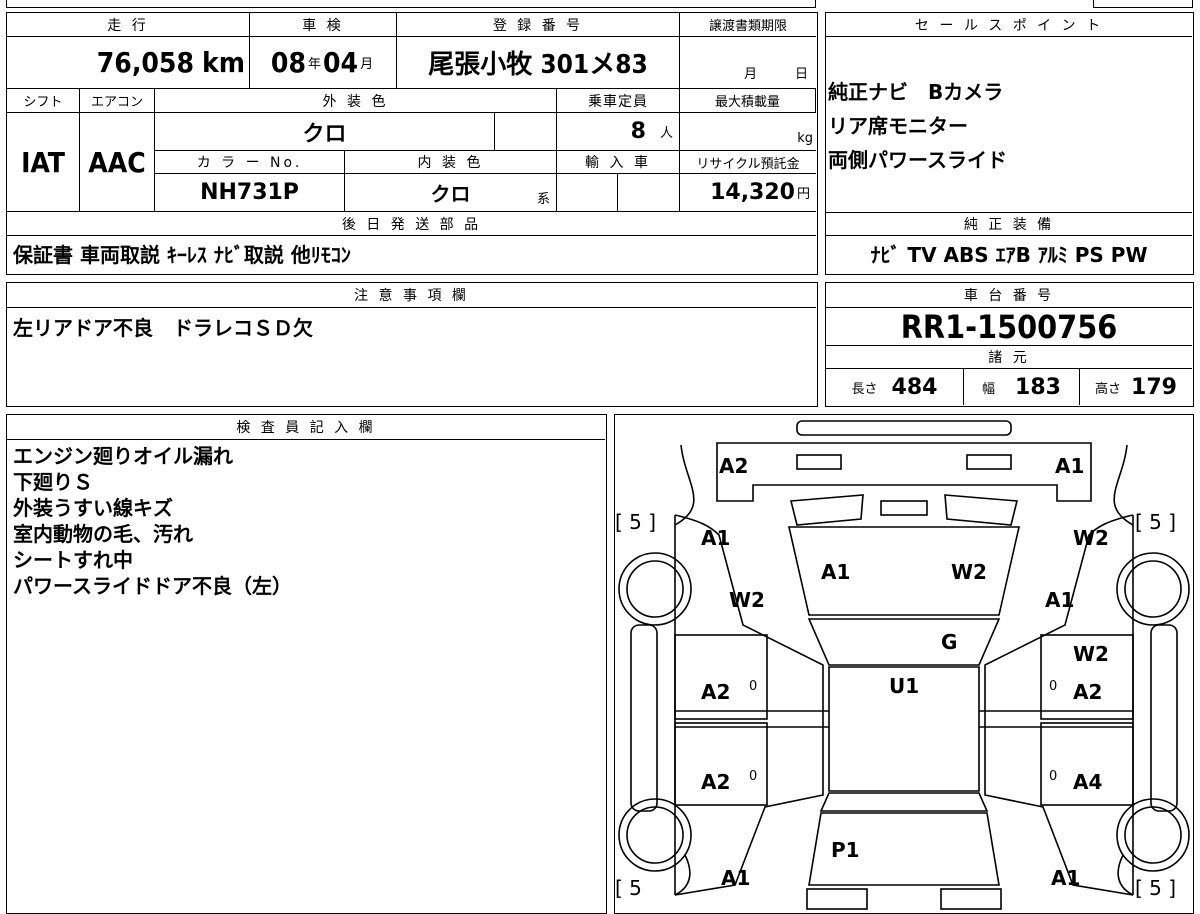 This screenshot has width=1200, height=914. I want to click on sales-points-label: セ ー ル ス ポ イ ン ト, so click(1009, 25).